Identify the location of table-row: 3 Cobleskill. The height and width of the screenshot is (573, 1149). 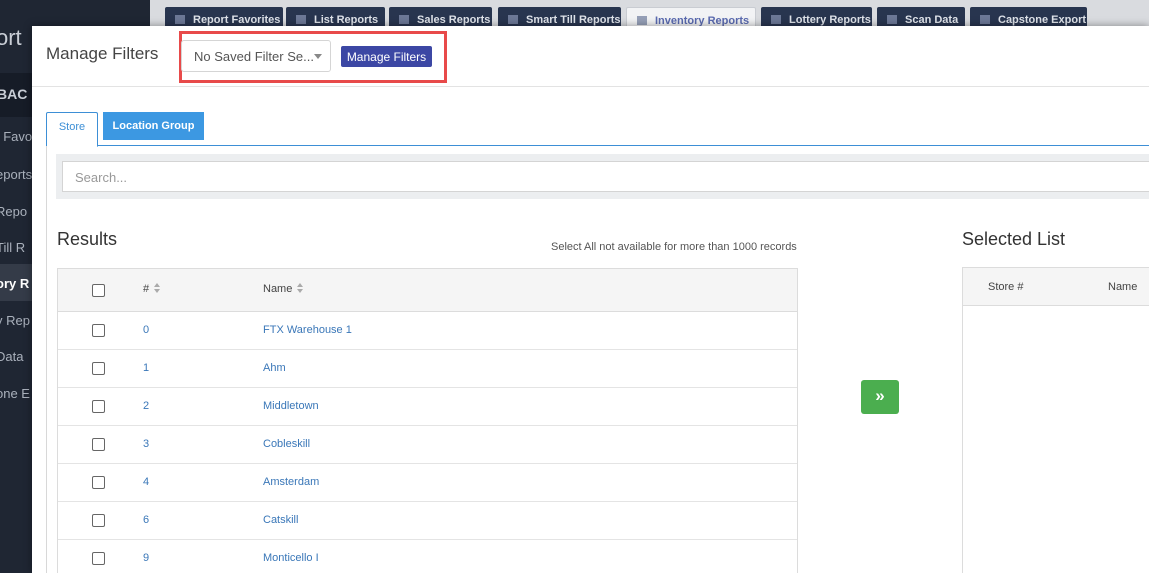
(427, 445).